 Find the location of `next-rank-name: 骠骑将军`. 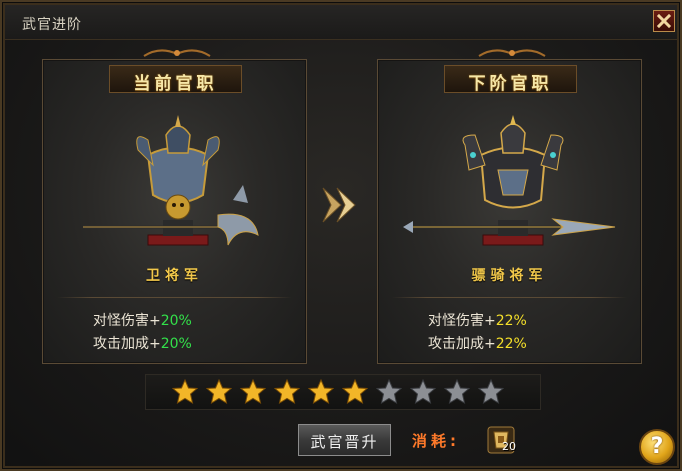

next-rank-name: 骠骑将军 is located at coordinates (509, 276).